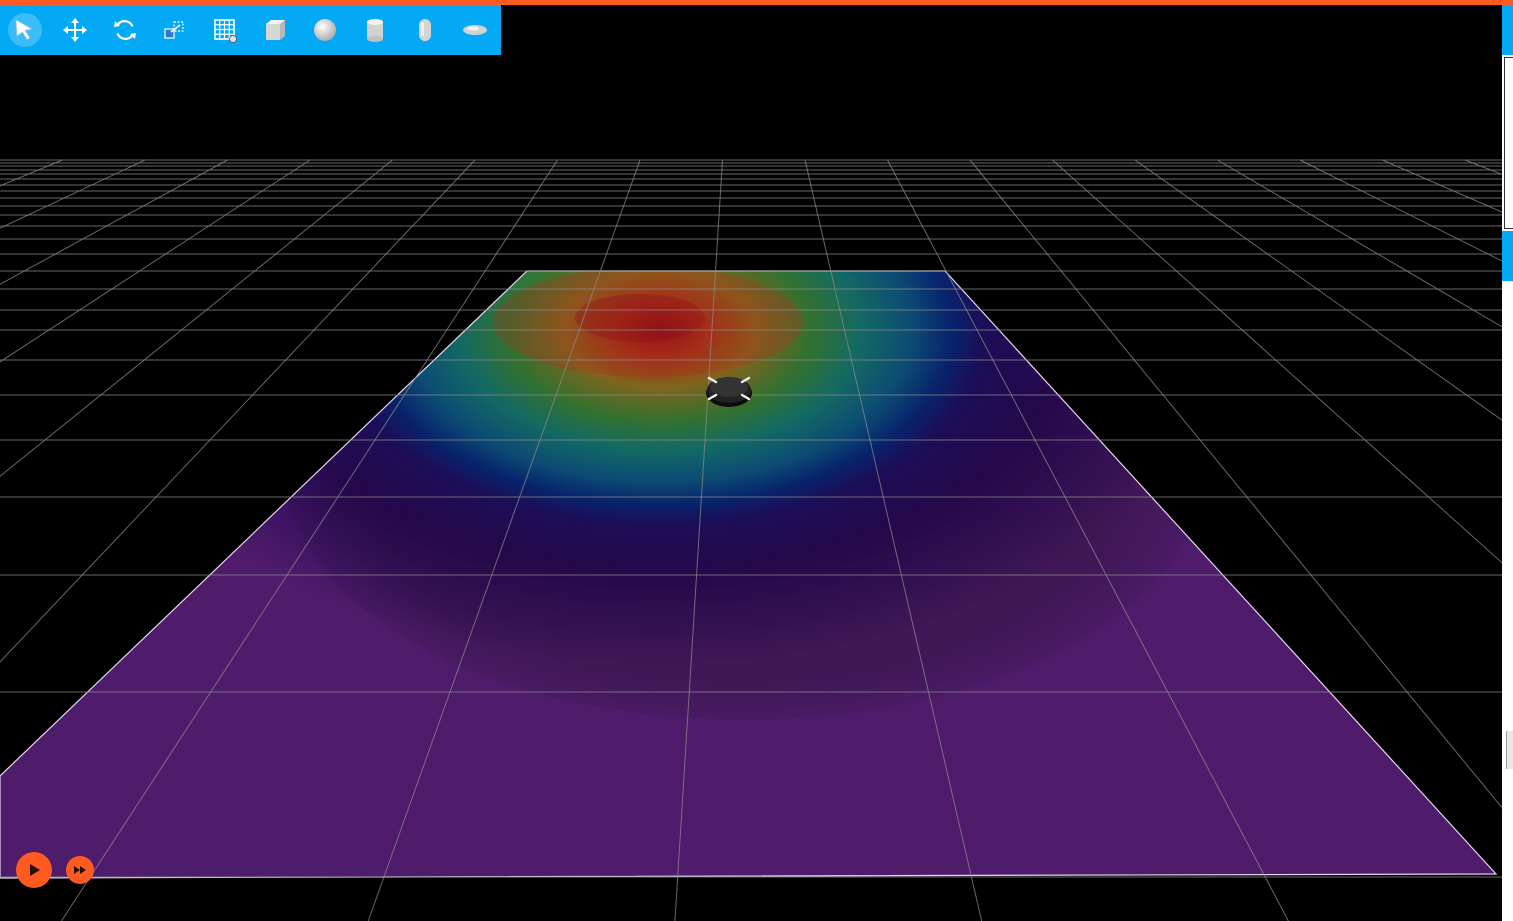 This screenshot has width=1513, height=921. What do you see at coordinates (55, 870) in the screenshot?
I see `playback-controls` at bounding box center [55, 870].